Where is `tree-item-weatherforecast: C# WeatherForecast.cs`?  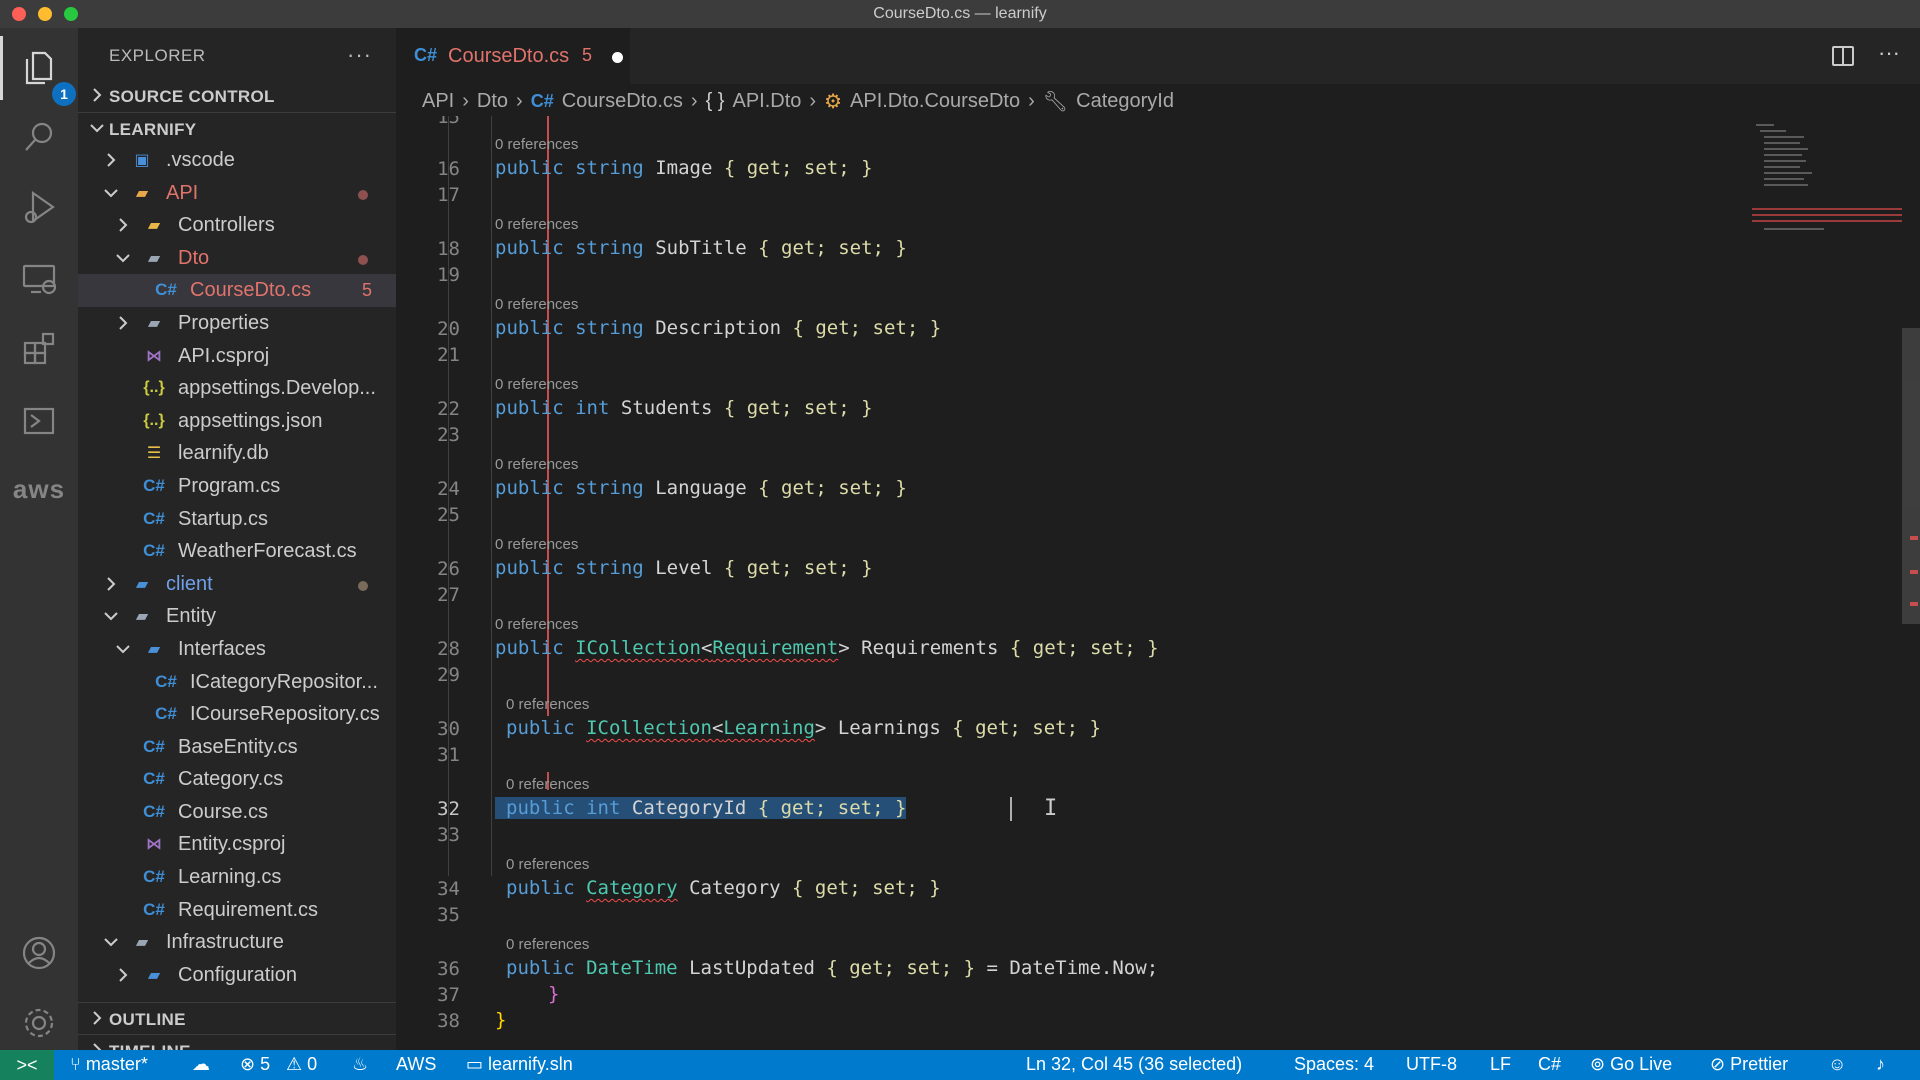 tree-item-weatherforecast: C# WeatherForecast.cs is located at coordinates (237, 551).